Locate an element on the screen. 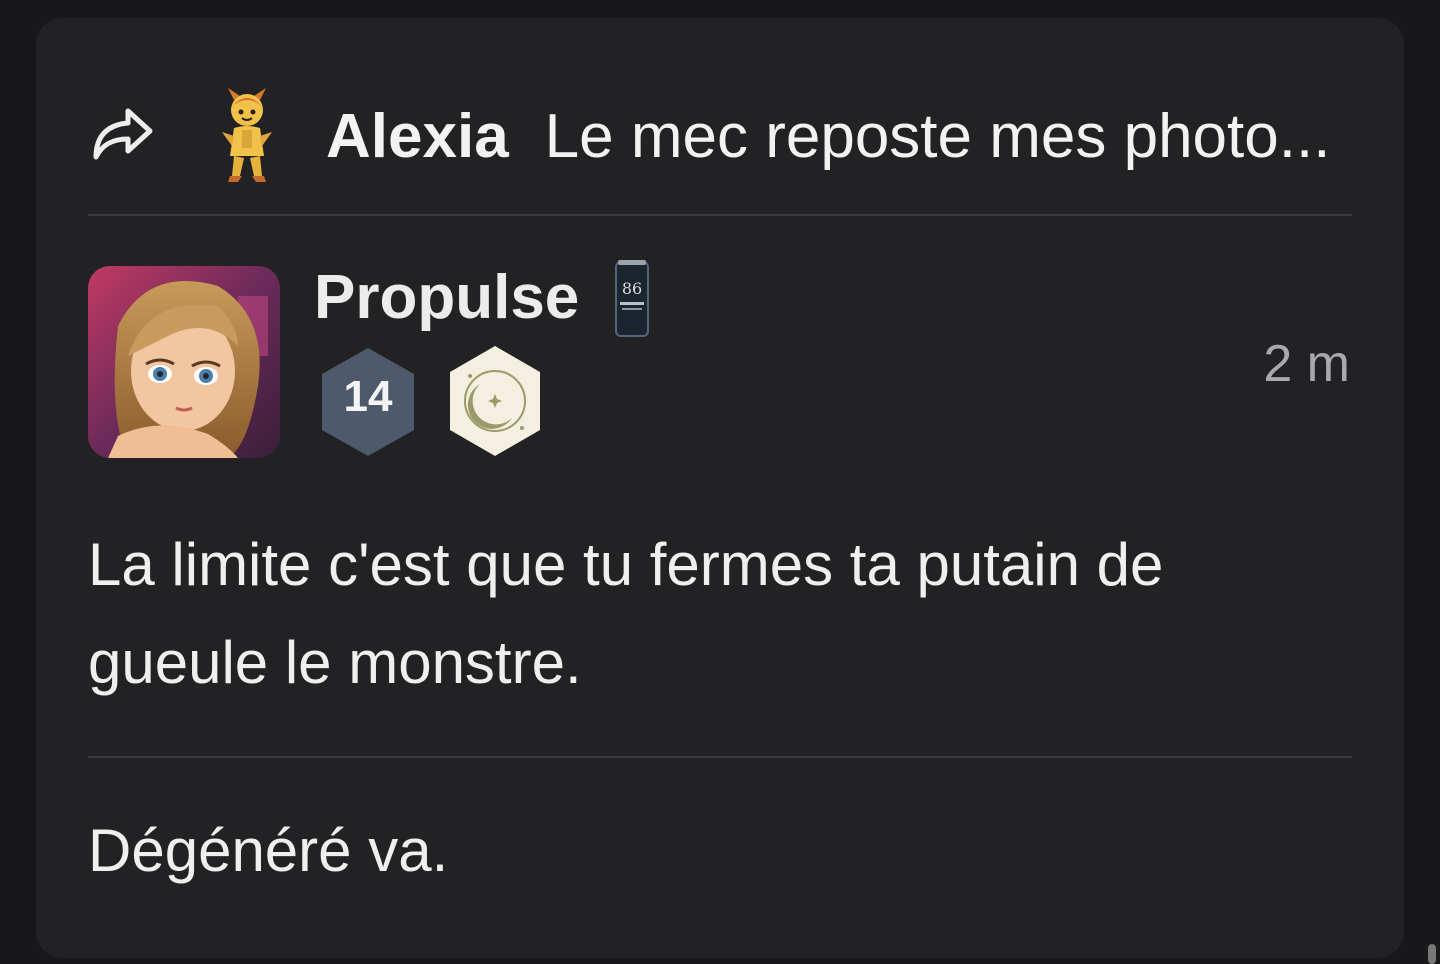  reply-author-avatar-icon is located at coordinates (247, 136).